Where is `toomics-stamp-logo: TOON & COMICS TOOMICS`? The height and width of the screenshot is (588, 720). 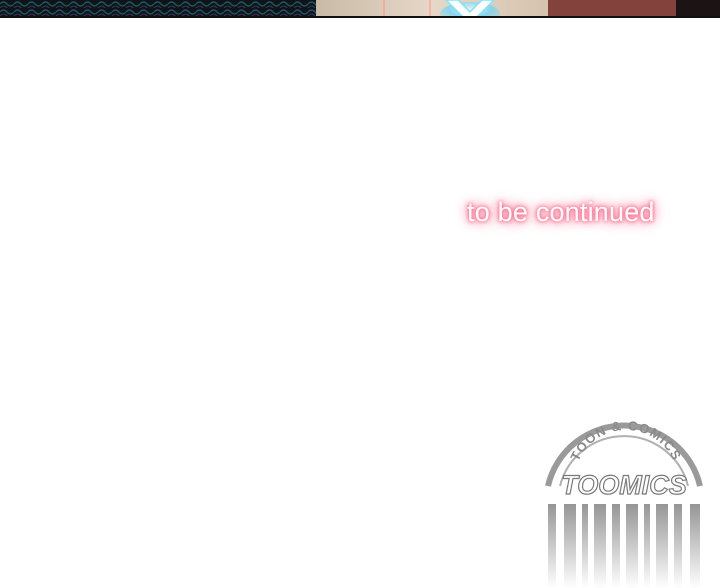
toomics-stamp-logo: TOON & COMICS TOOMICS is located at coordinates (624, 496).